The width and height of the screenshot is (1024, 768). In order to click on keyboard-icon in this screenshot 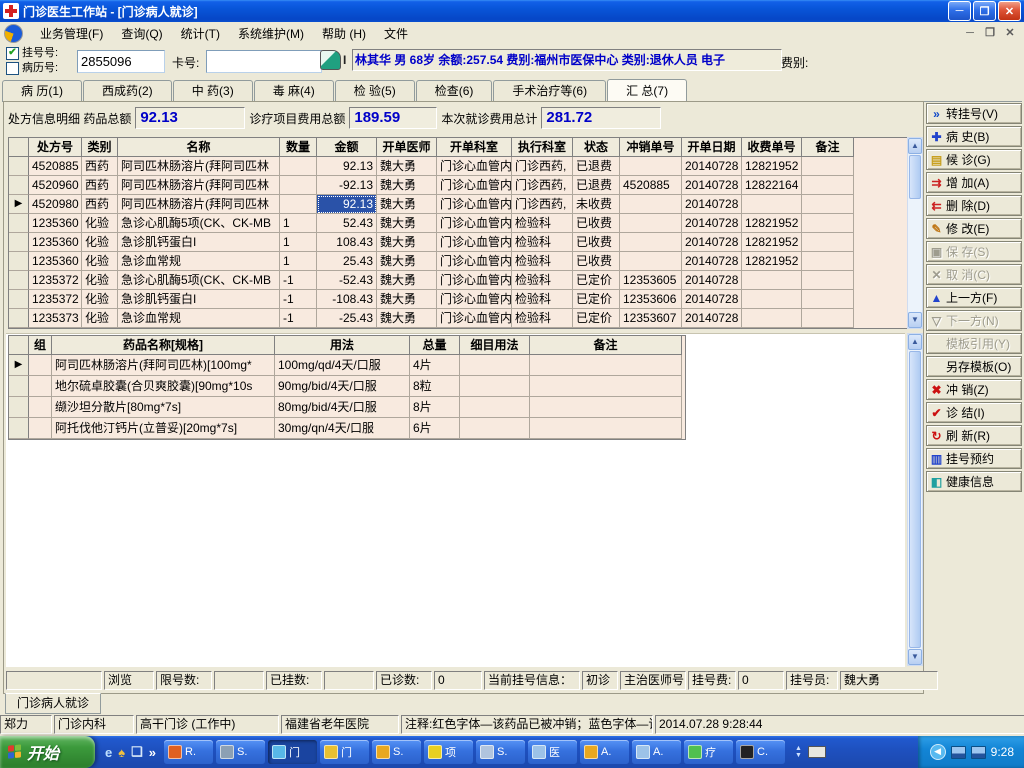, I will do `click(816, 752)`.